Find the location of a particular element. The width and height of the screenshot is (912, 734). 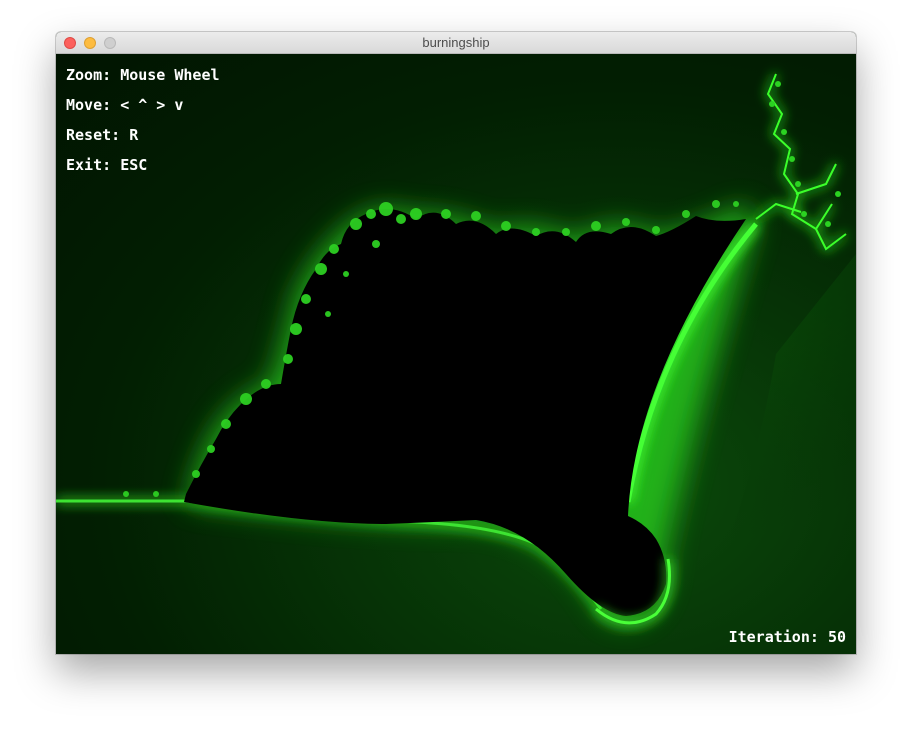

title-bar: burningship is located at coordinates (456, 43).